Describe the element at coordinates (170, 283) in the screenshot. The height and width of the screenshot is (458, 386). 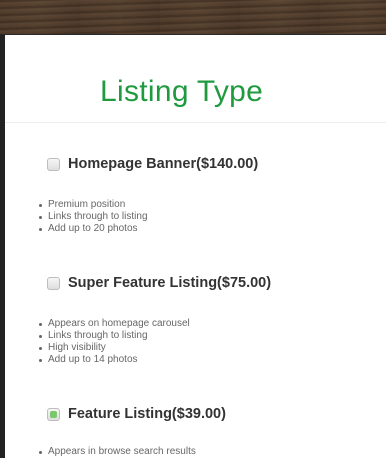
I see `super-feature-listing-label: Super Feature Listing($75.00)` at that location.